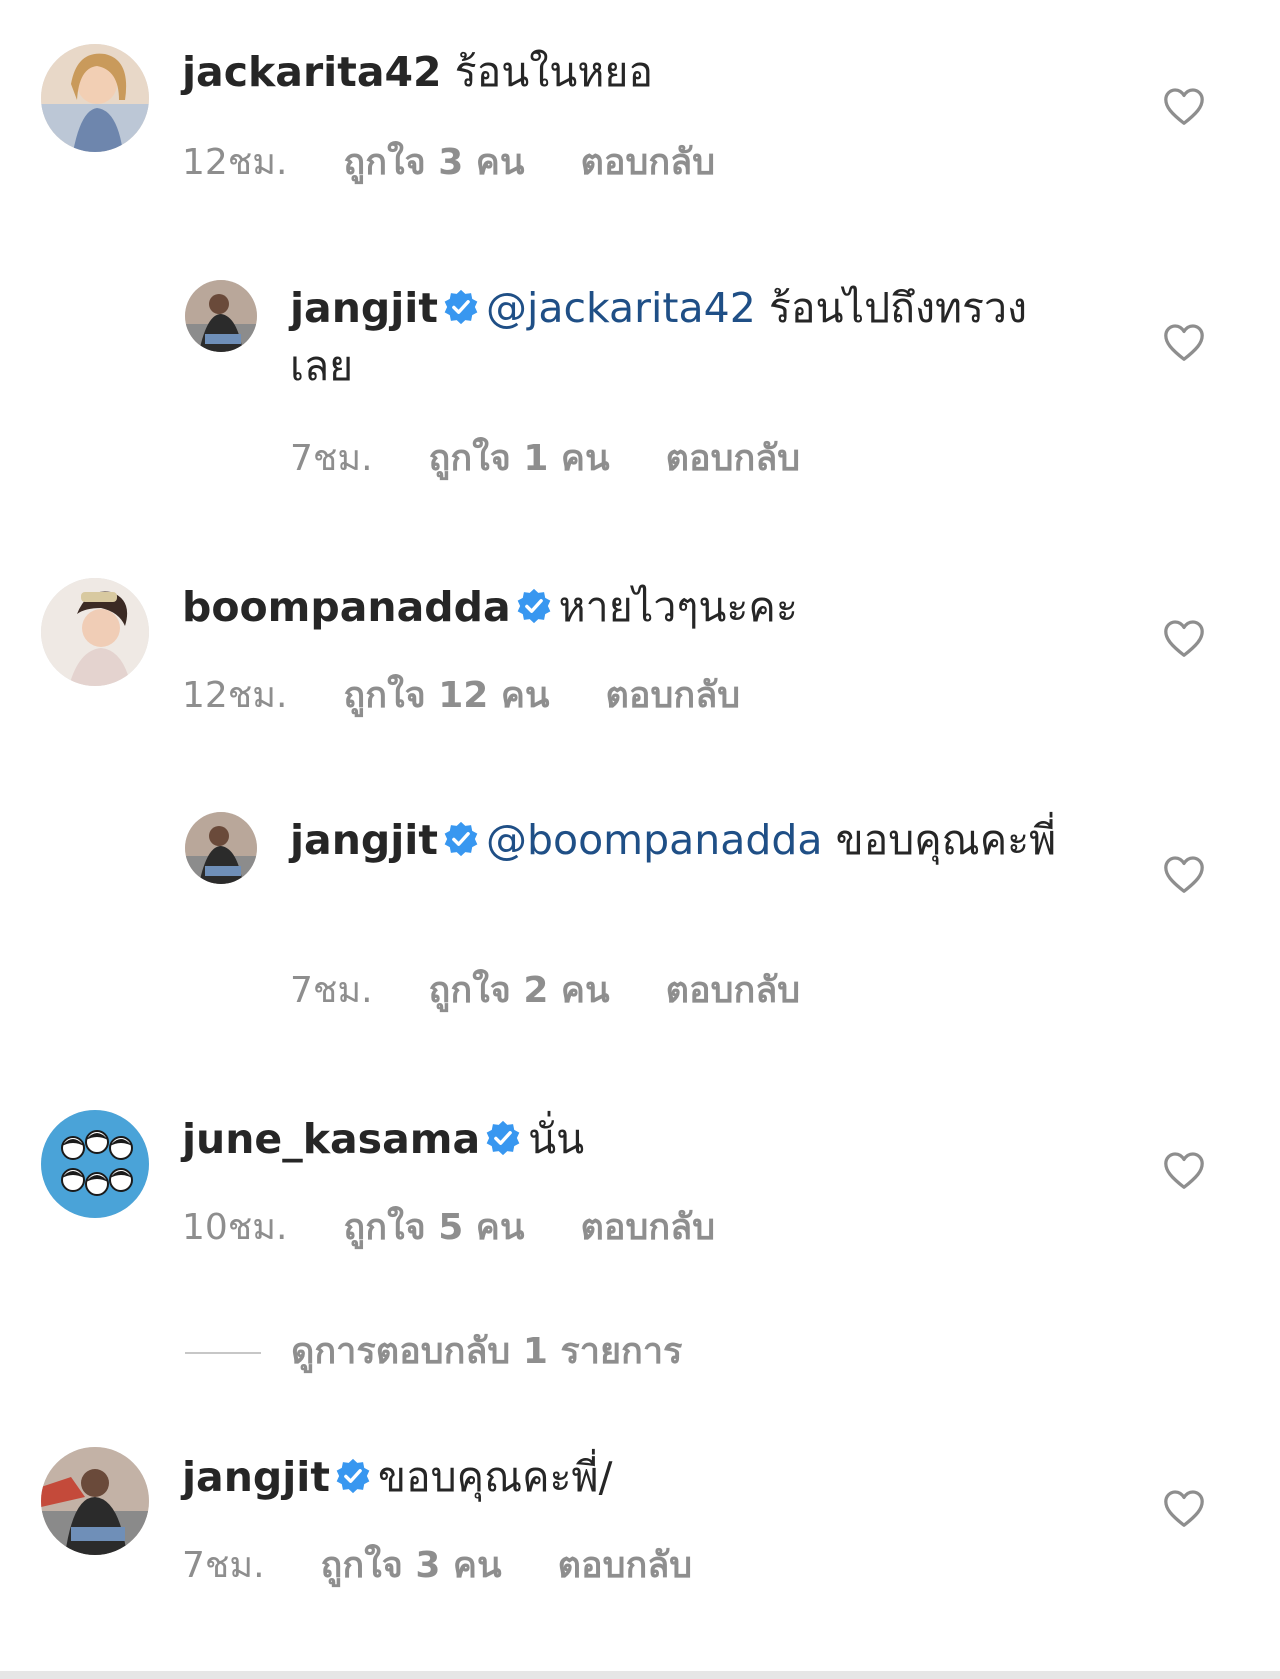 This screenshot has width=1280, height=1679. I want to click on mention-link: @boompanadda, so click(654, 840).